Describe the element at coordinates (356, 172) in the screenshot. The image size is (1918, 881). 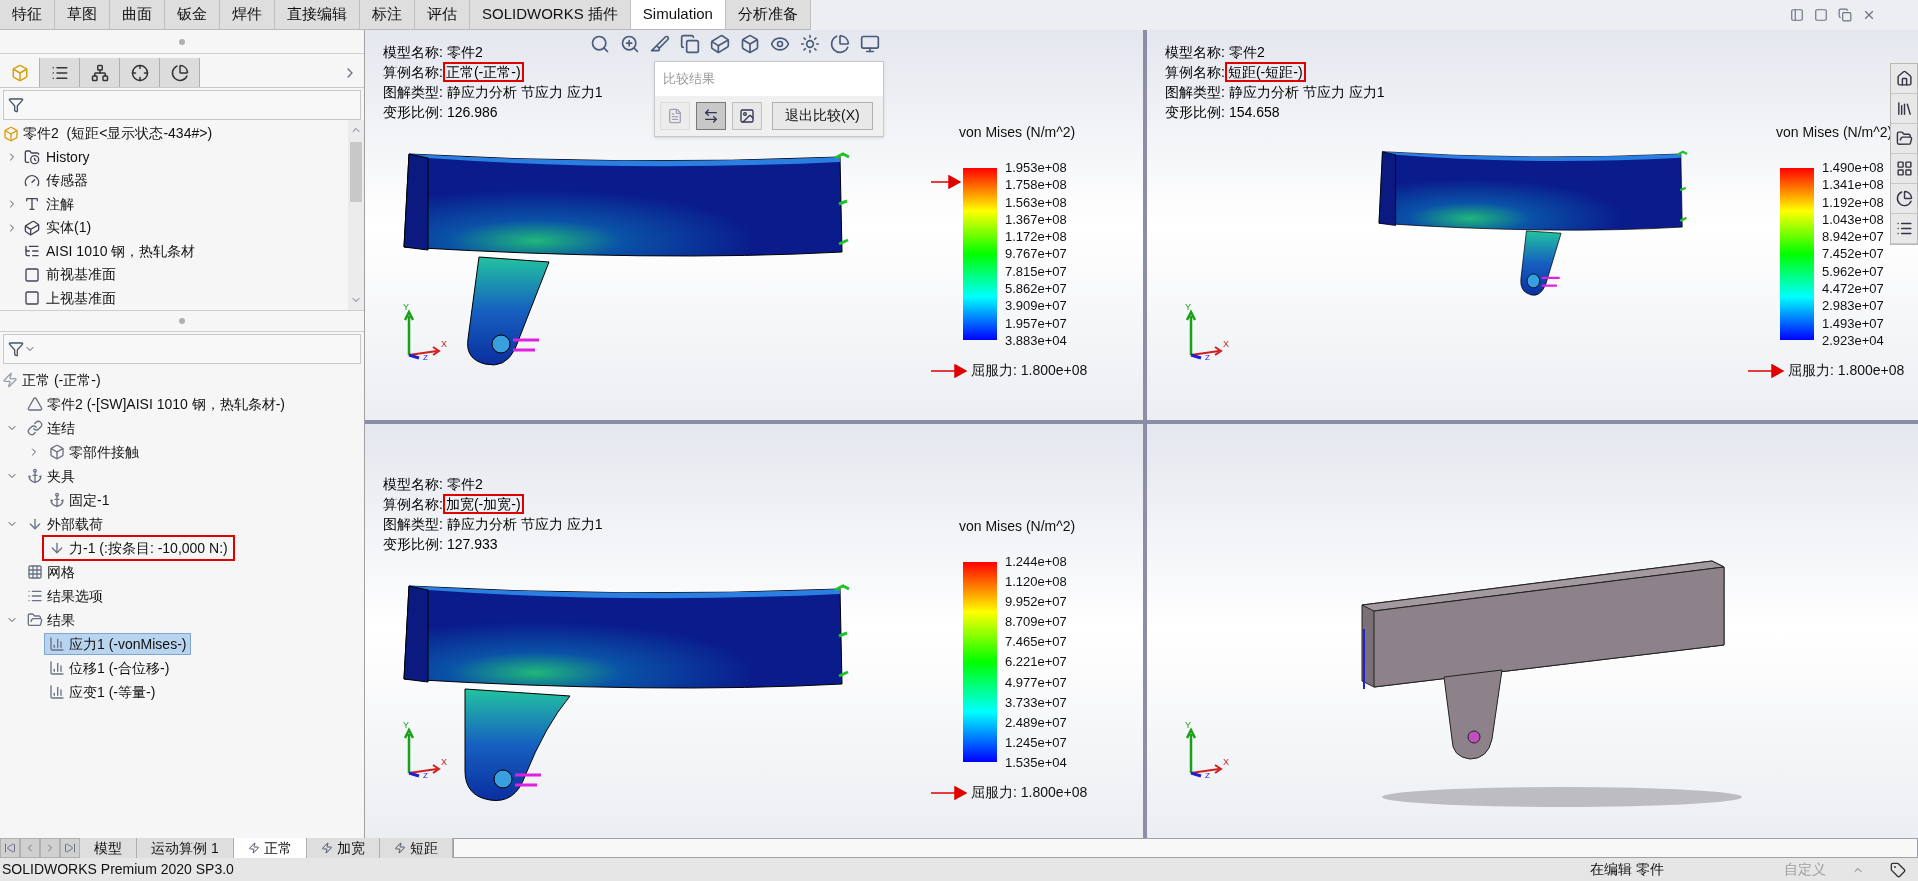
I see `scrollbar-thumb` at that location.